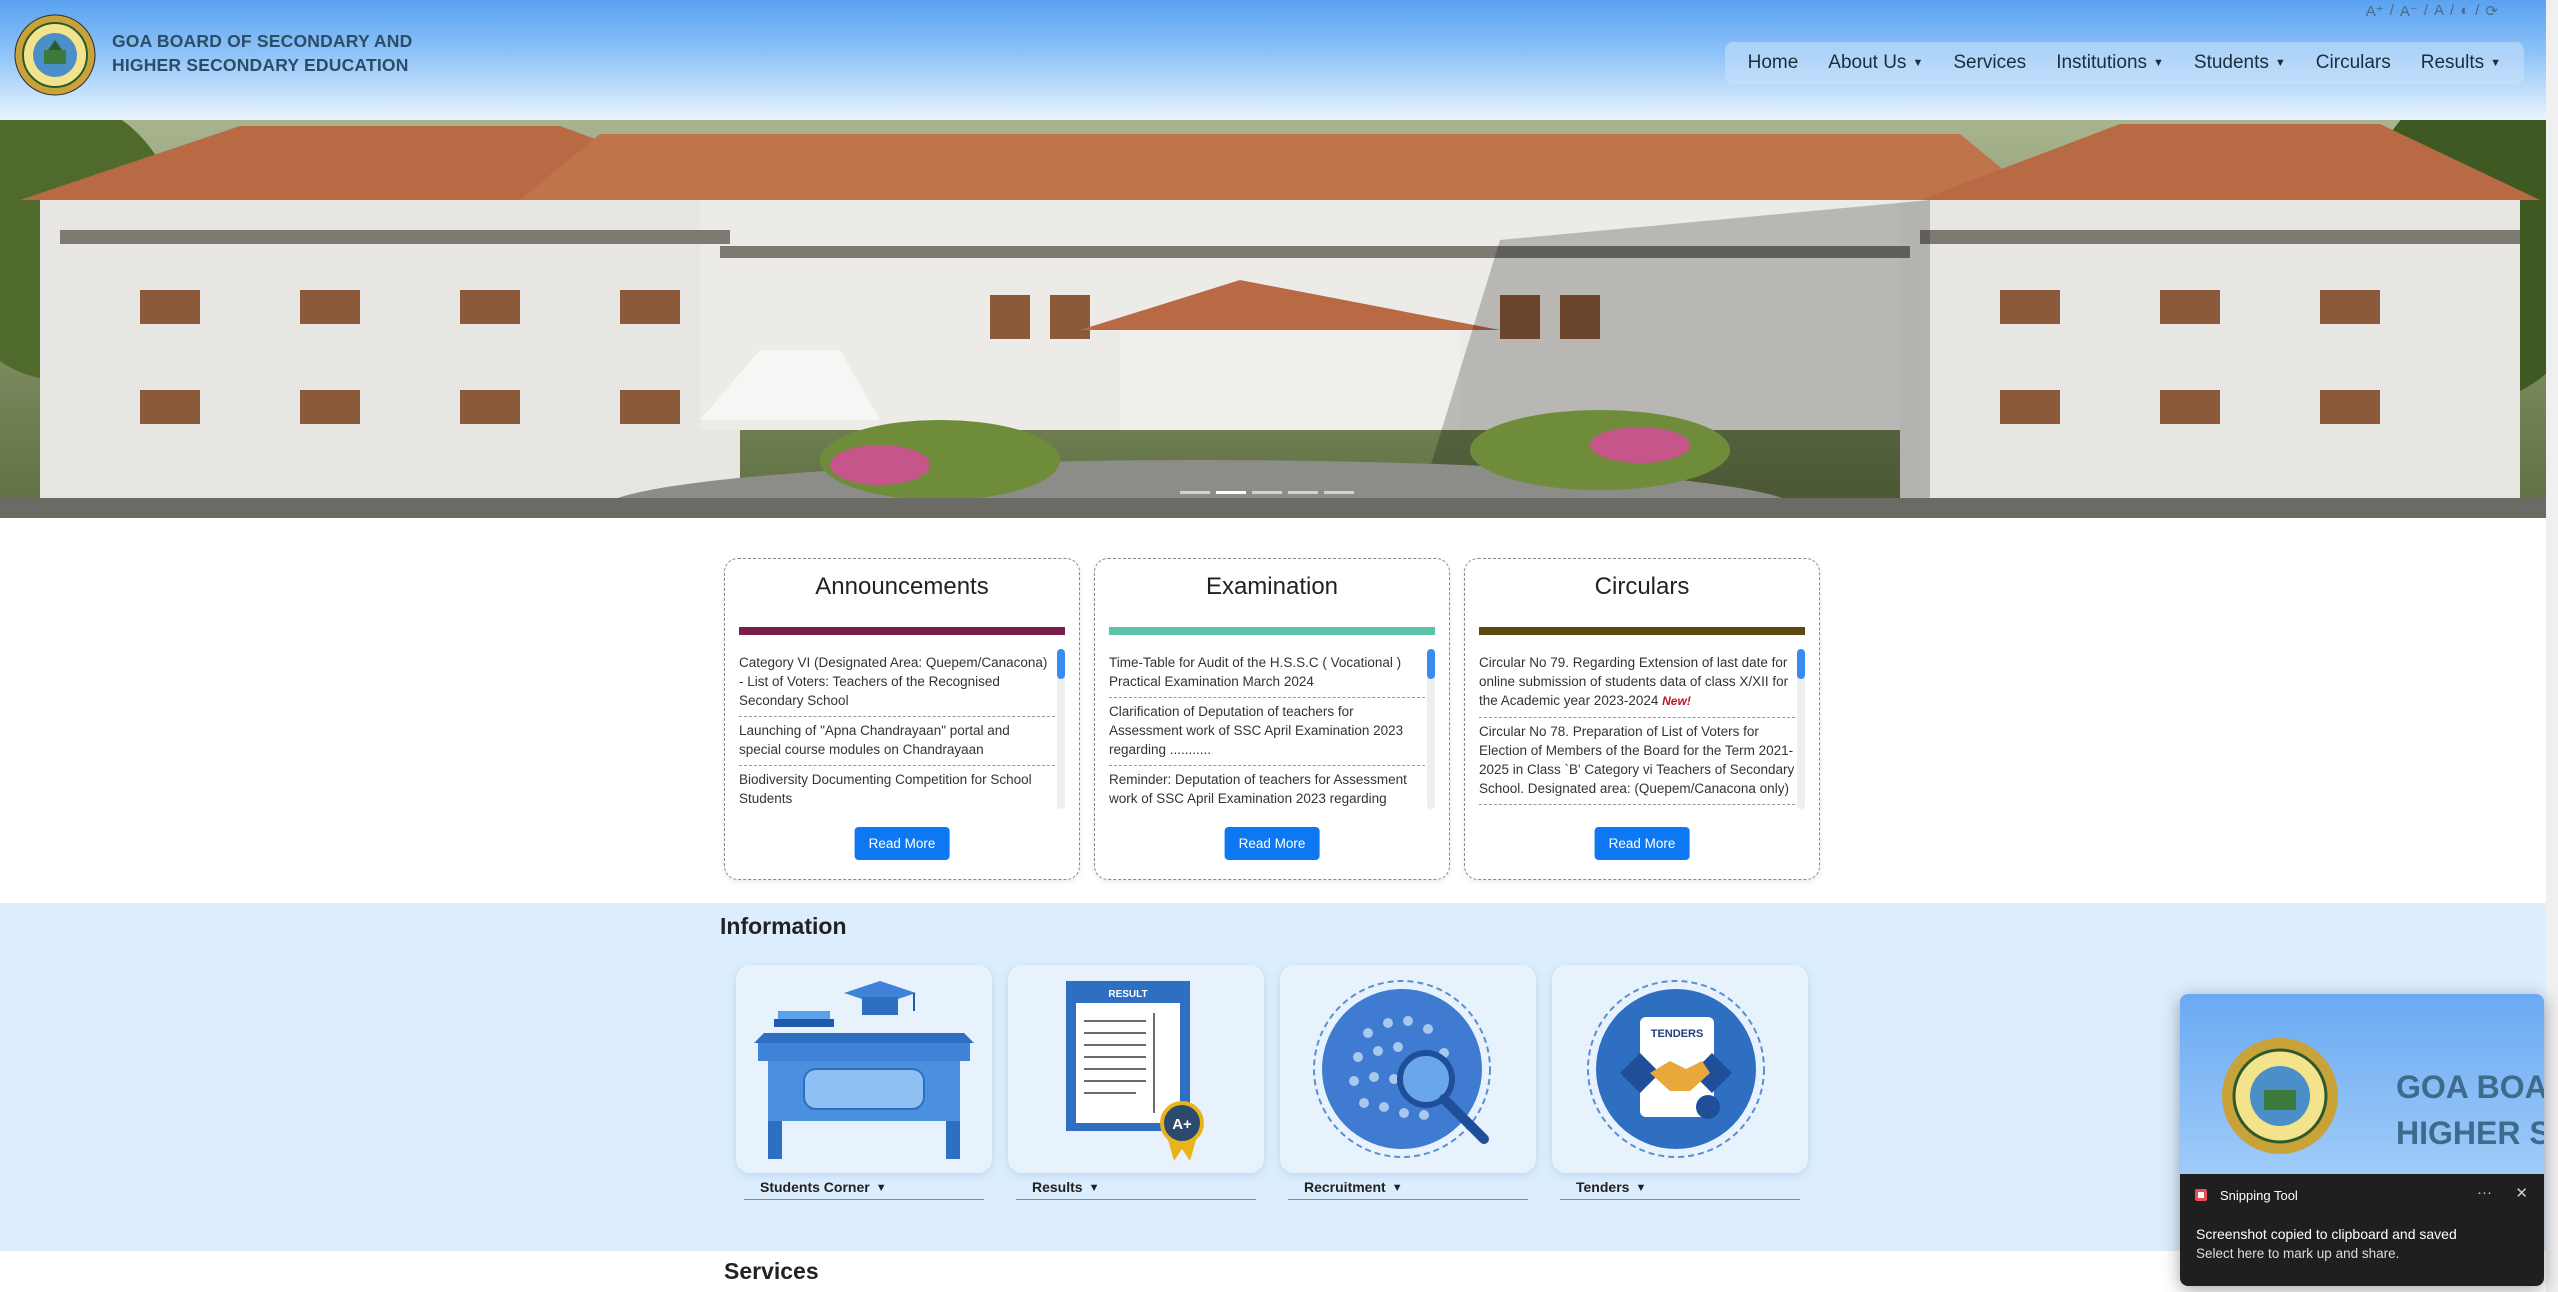 The height and width of the screenshot is (1292, 2558). I want to click on nav-circulars: Circulars, so click(2353, 63).